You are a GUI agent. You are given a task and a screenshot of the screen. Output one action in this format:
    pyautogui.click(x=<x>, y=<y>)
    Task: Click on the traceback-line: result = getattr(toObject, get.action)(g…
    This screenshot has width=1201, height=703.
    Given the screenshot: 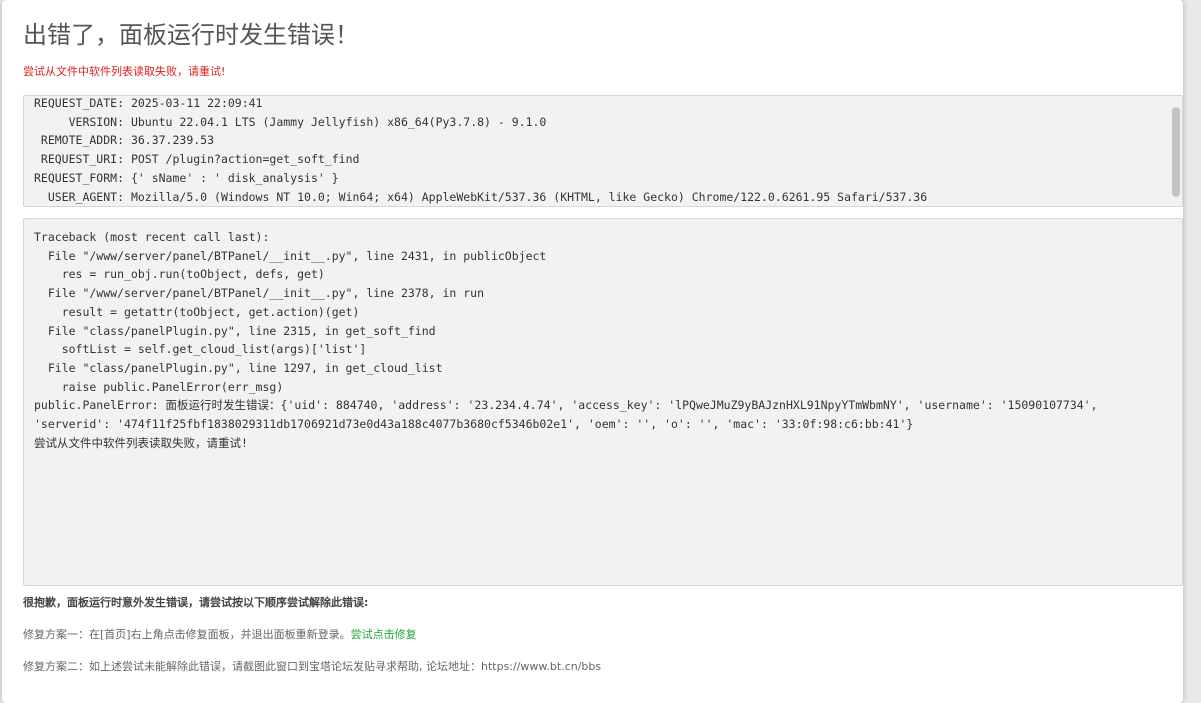 What is the action you would take?
    pyautogui.click(x=197, y=311)
    